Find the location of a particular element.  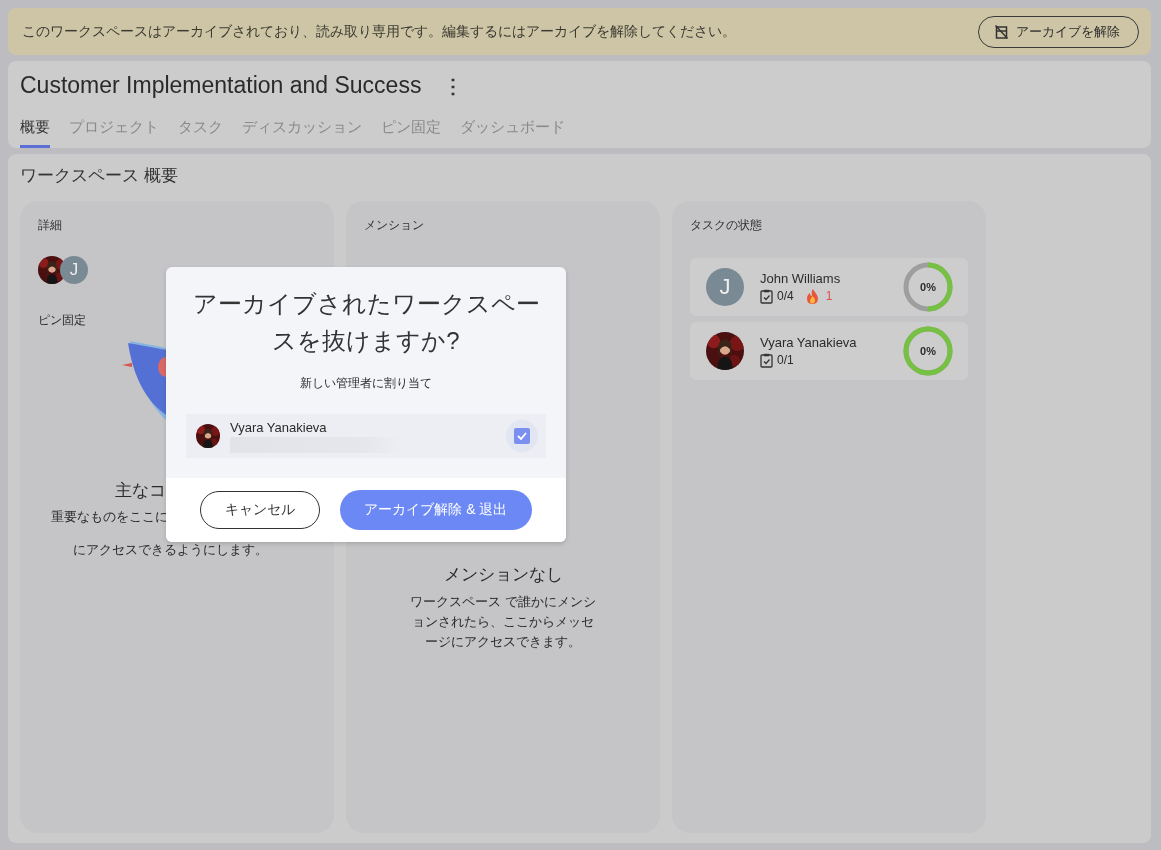

tab: 概要 is located at coordinates (35, 132).